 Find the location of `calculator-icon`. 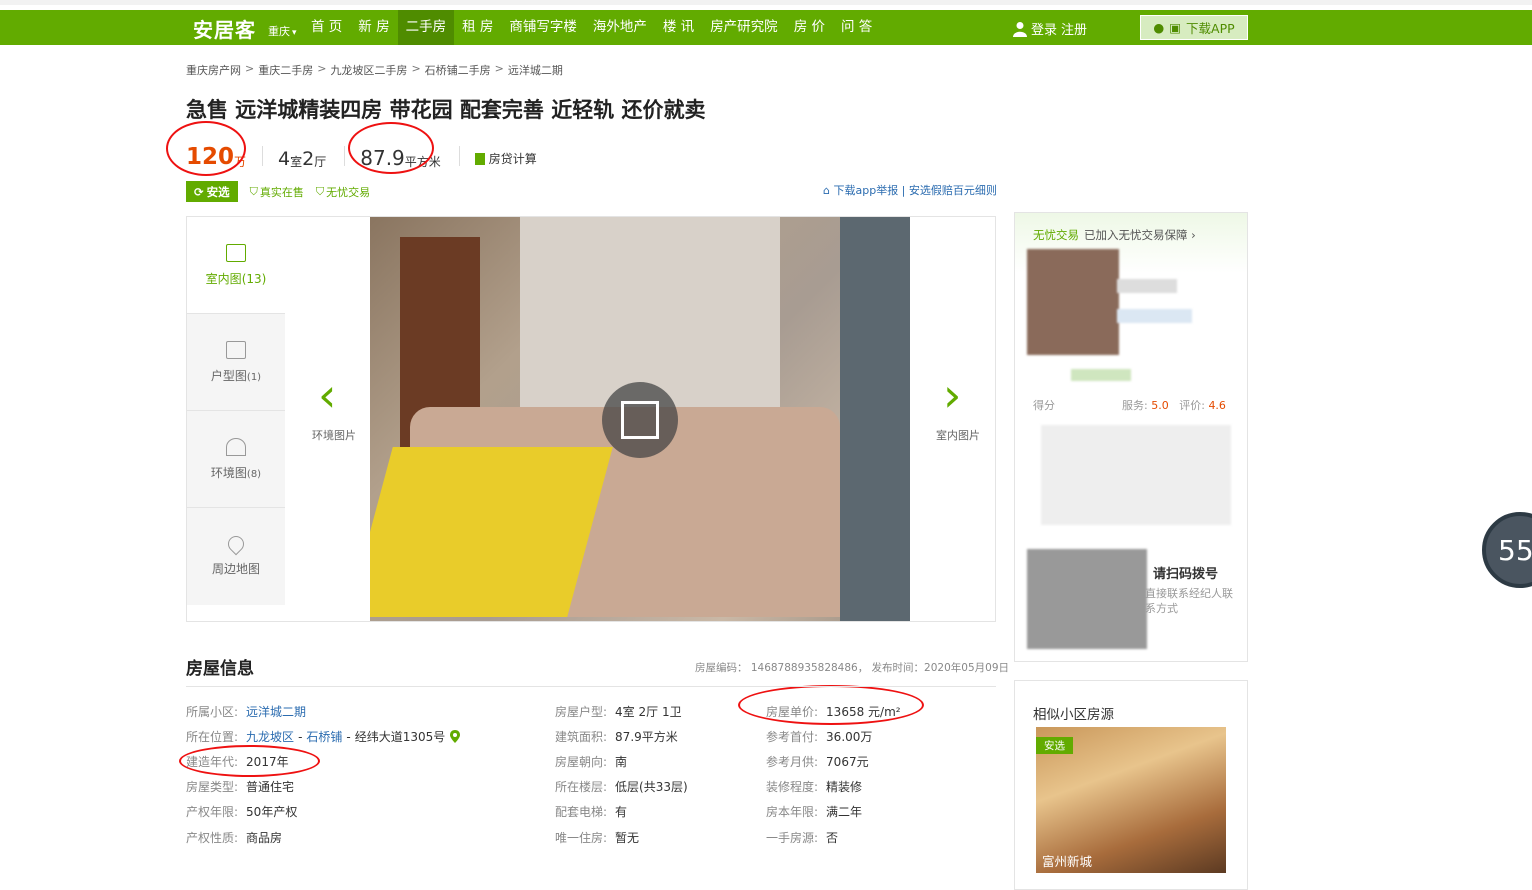

calculator-icon is located at coordinates (479, 158).